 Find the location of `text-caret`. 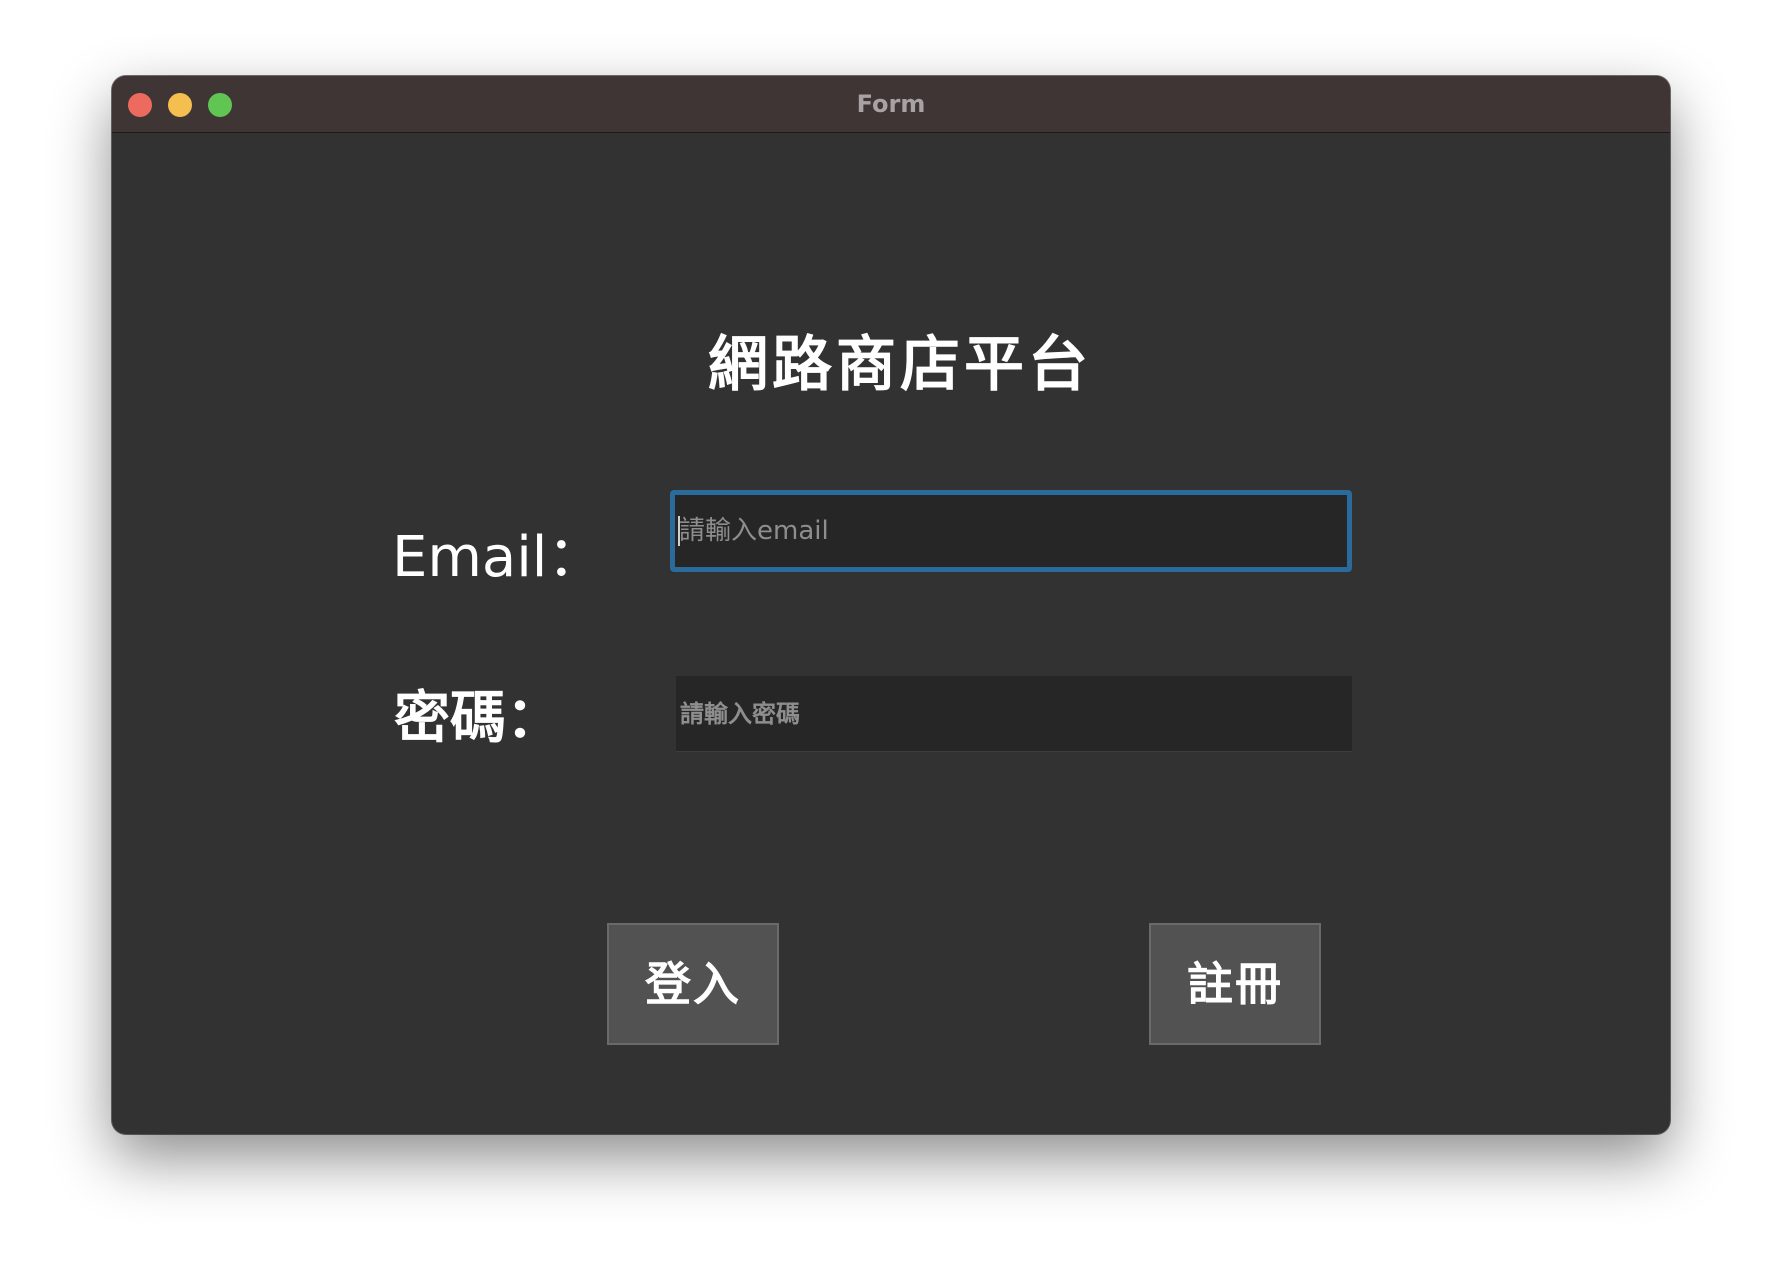

text-caret is located at coordinates (679, 531).